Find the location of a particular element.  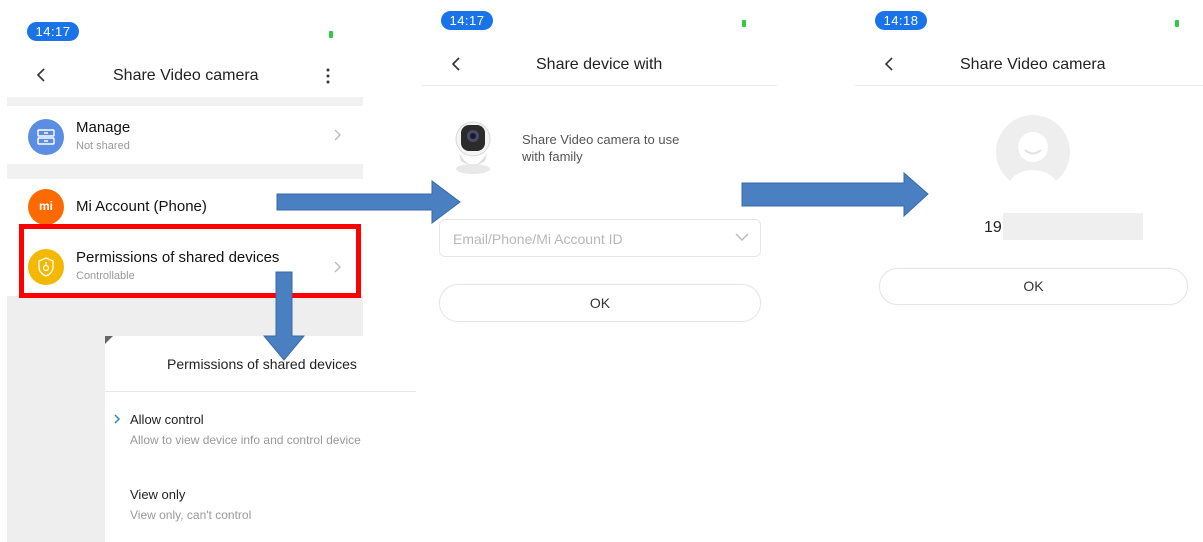

manage-status: Not shared is located at coordinates (103, 146).